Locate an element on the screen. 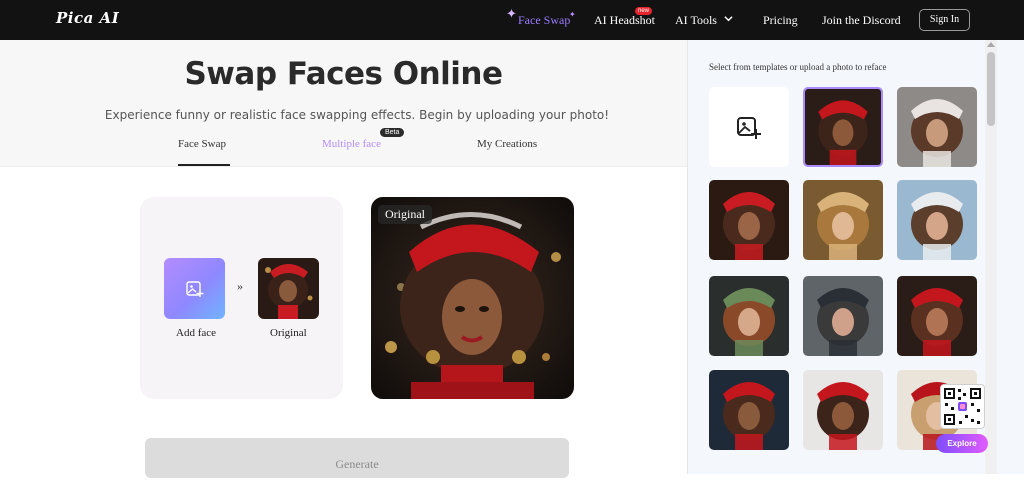 The height and width of the screenshot is (490, 1024). qr-code is located at coordinates (962, 406).